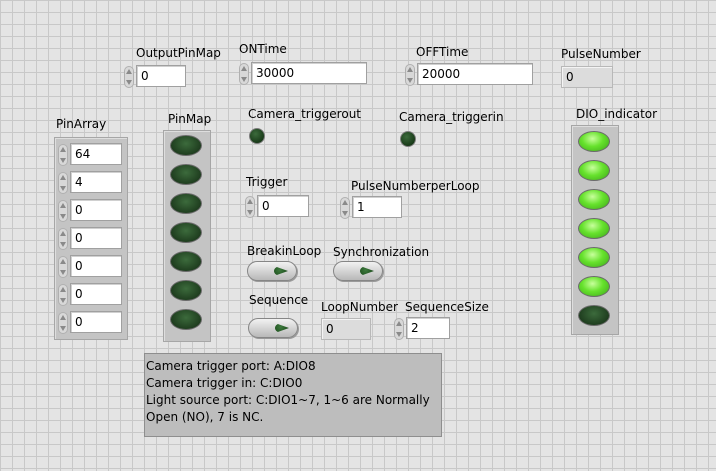  What do you see at coordinates (178, 53) in the screenshot?
I see `output-pin-map-label: OutputPinMap` at bounding box center [178, 53].